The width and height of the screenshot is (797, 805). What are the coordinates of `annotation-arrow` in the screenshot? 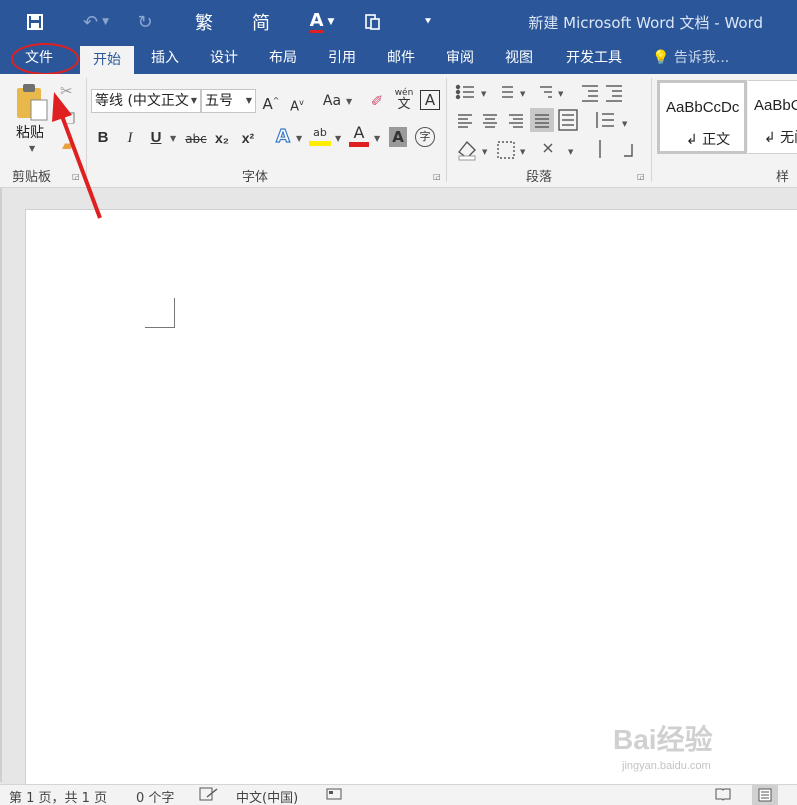 It's located at (77, 155).